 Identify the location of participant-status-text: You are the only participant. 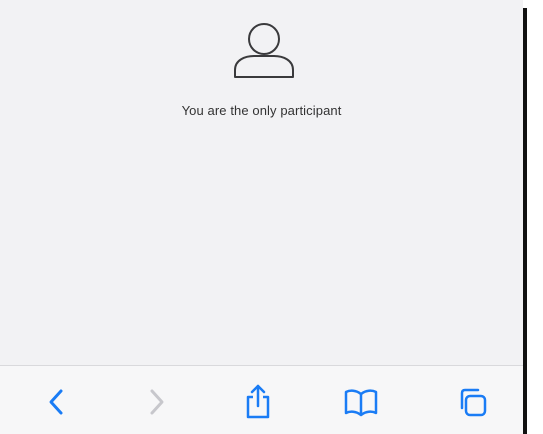
(261, 110).